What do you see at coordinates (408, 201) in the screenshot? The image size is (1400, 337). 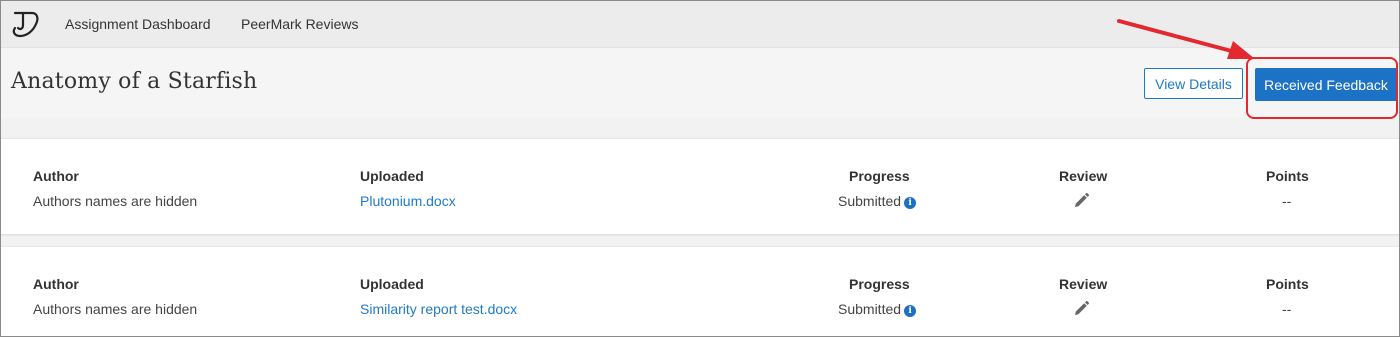 I see `uploaded-file-link: Plutonium.docx` at bounding box center [408, 201].